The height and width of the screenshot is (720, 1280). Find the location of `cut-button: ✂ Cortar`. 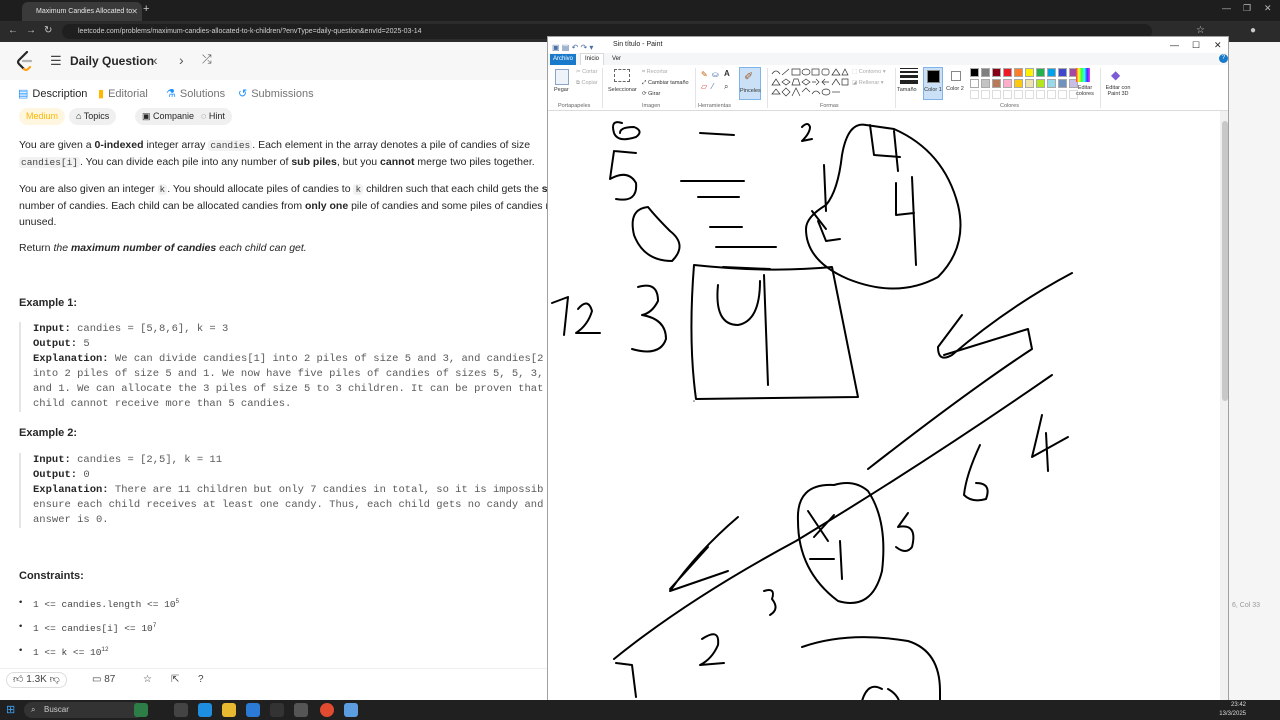

cut-button: ✂ Cortar is located at coordinates (586, 72).